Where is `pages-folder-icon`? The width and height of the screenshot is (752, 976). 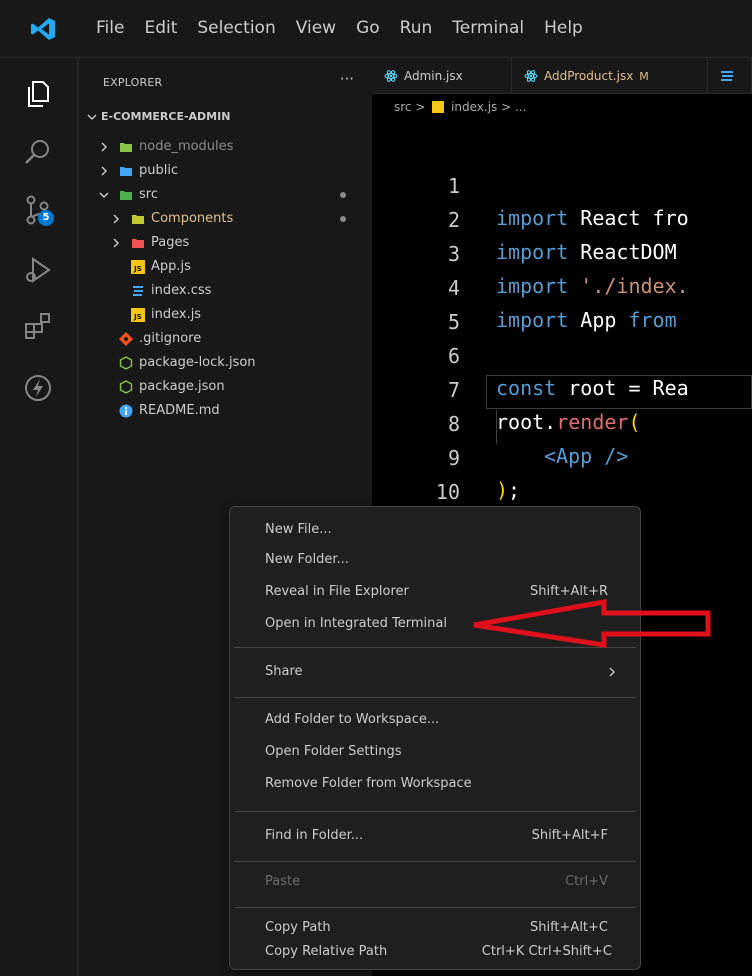 pages-folder-icon is located at coordinates (138, 243).